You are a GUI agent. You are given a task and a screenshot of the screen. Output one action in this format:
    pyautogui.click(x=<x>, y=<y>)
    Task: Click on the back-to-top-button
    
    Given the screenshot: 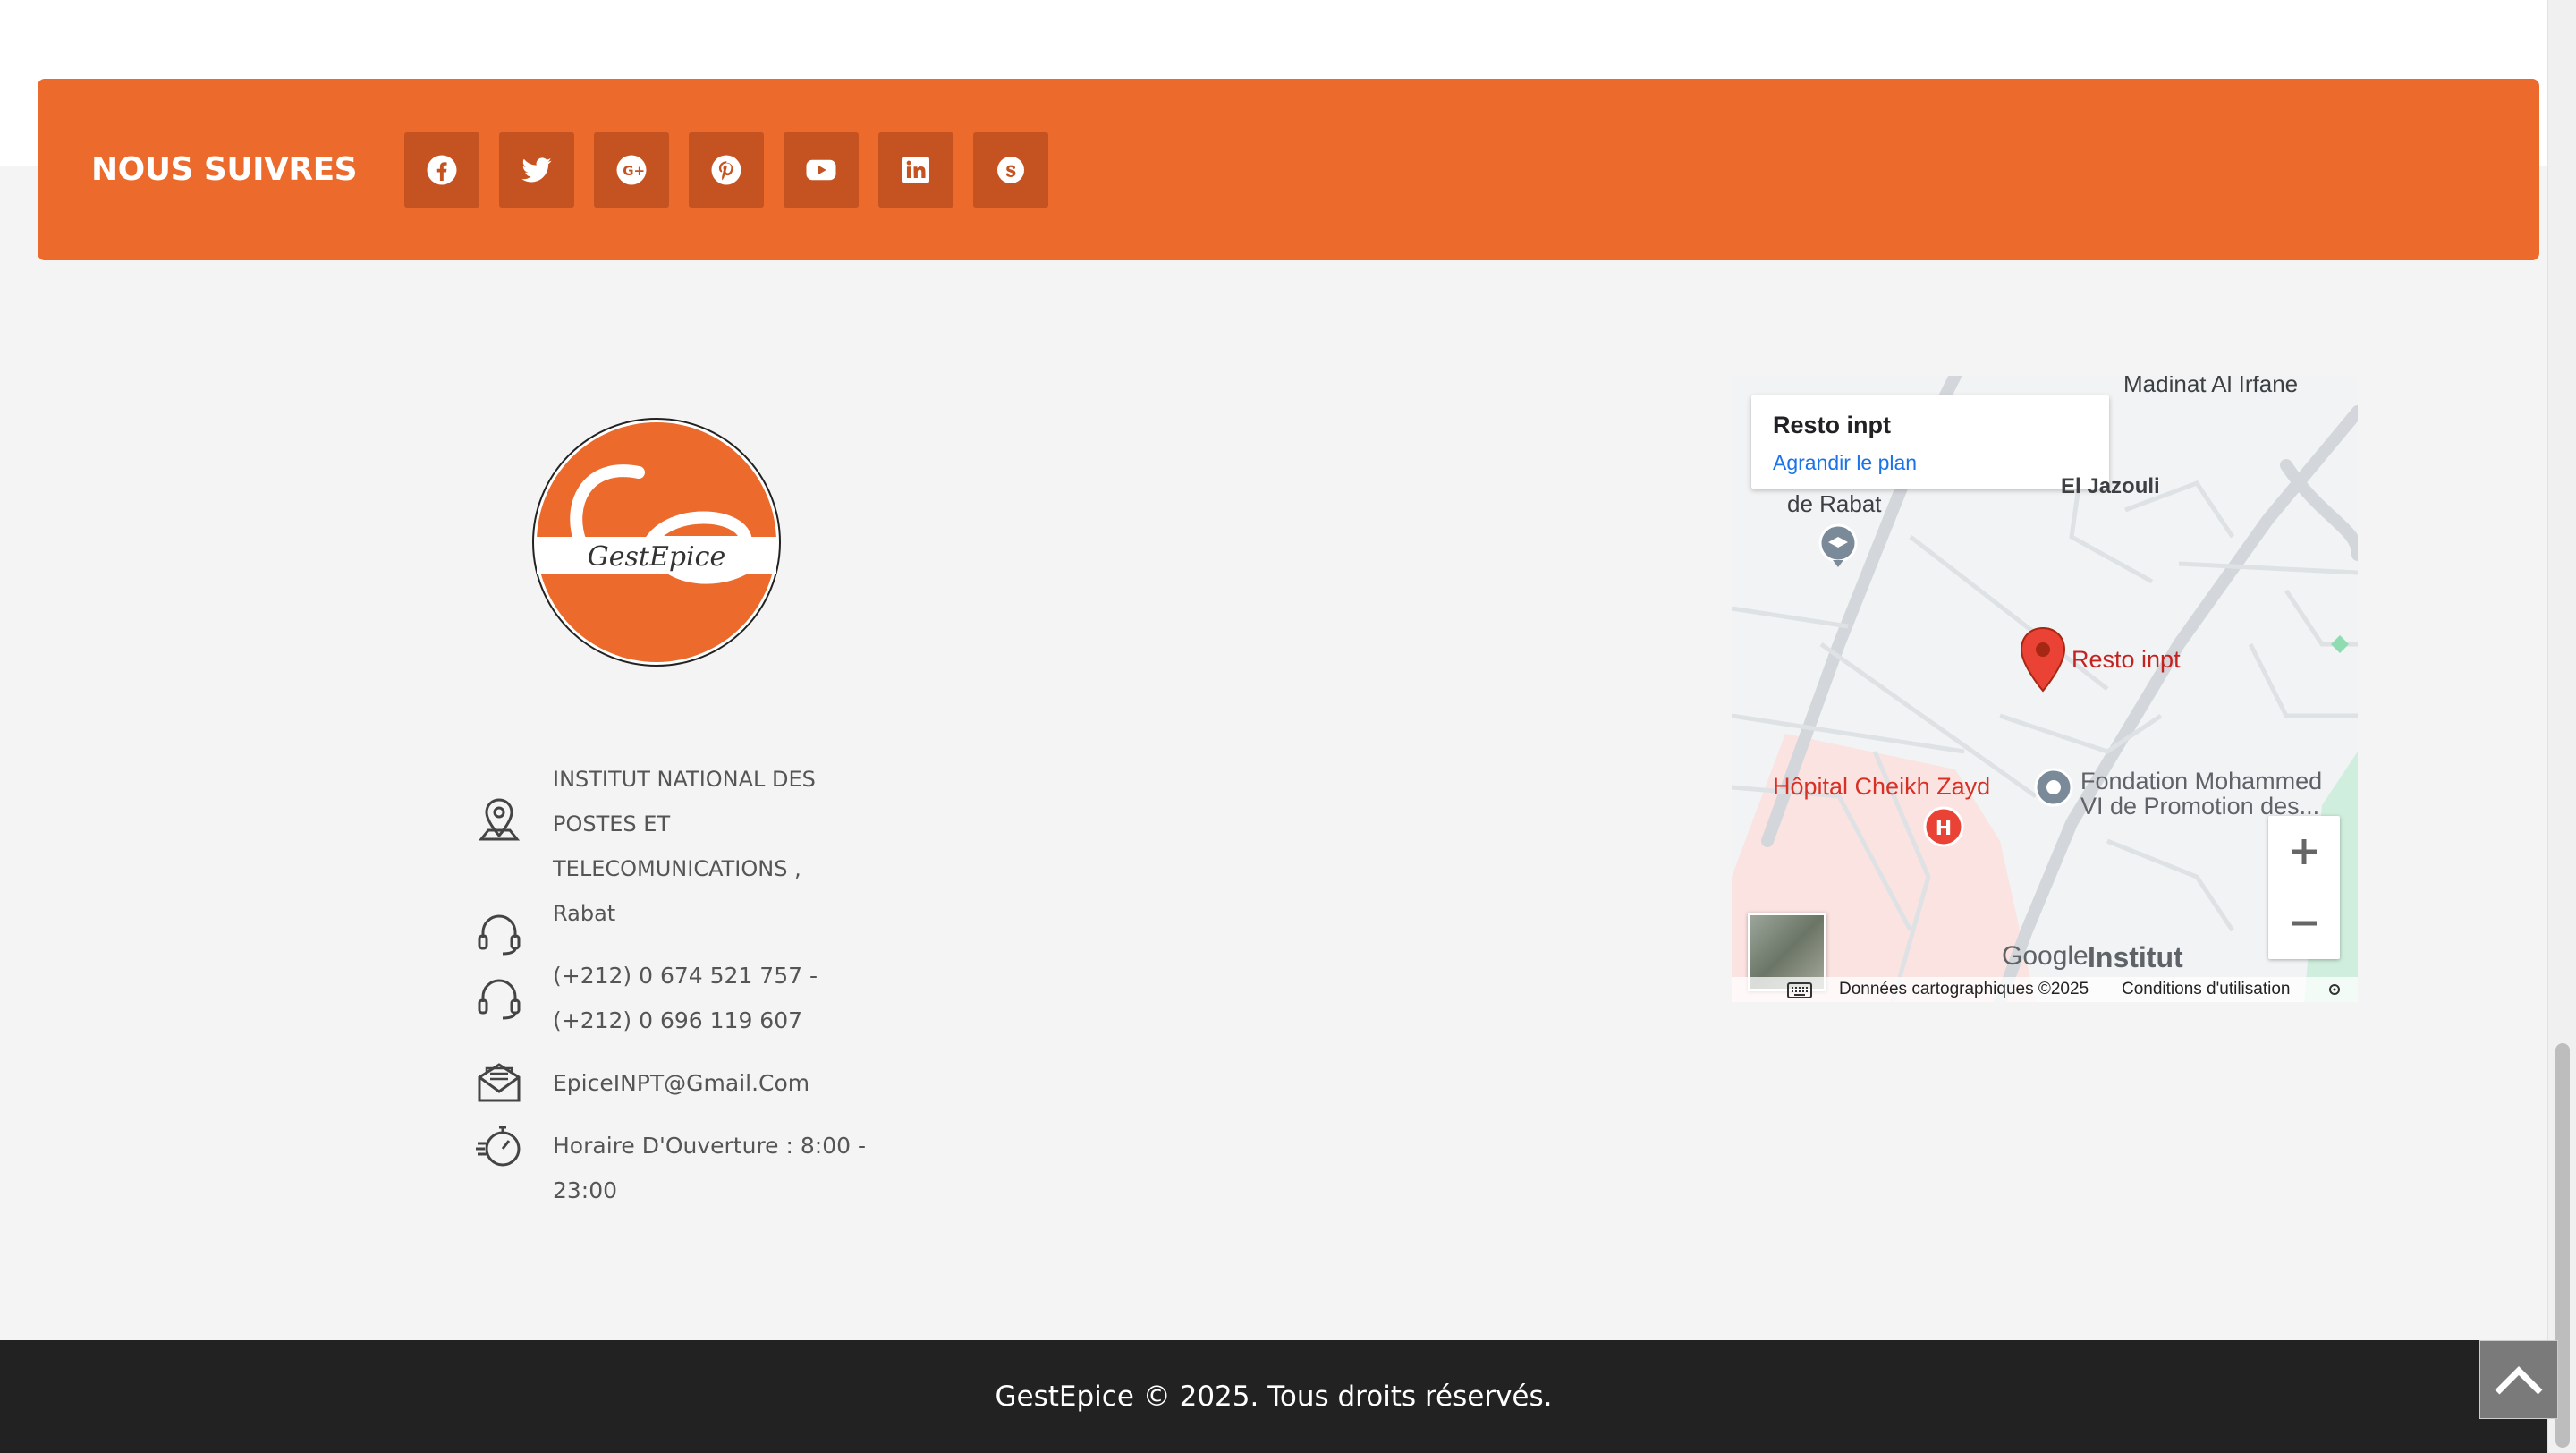 What is the action you would take?
    pyautogui.click(x=2518, y=1379)
    